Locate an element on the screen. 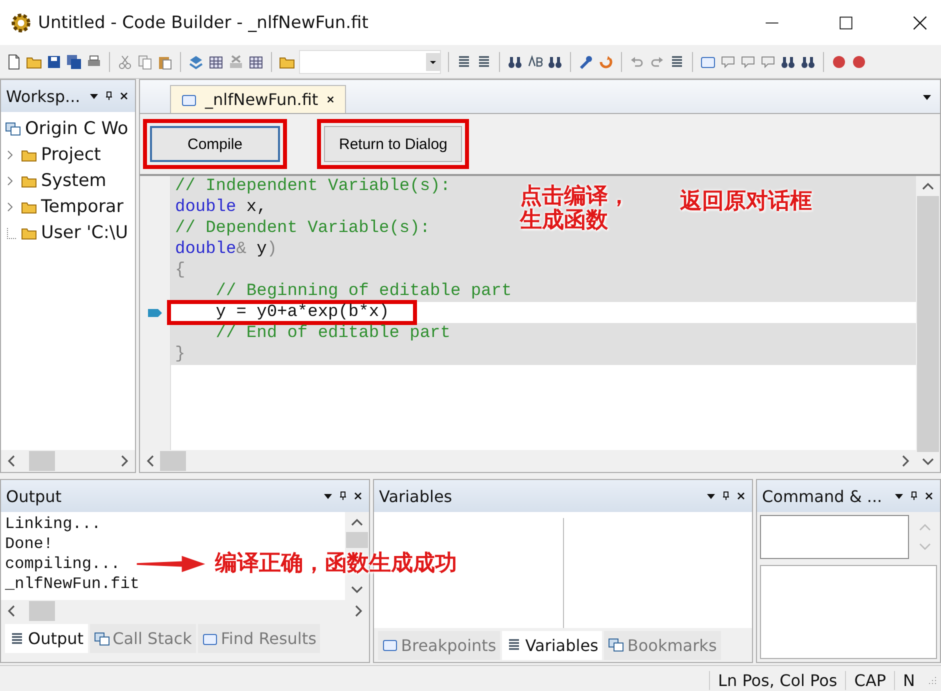 Image resolution: width=941 pixels, height=691 pixels. stack-icon is located at coordinates (196, 62).